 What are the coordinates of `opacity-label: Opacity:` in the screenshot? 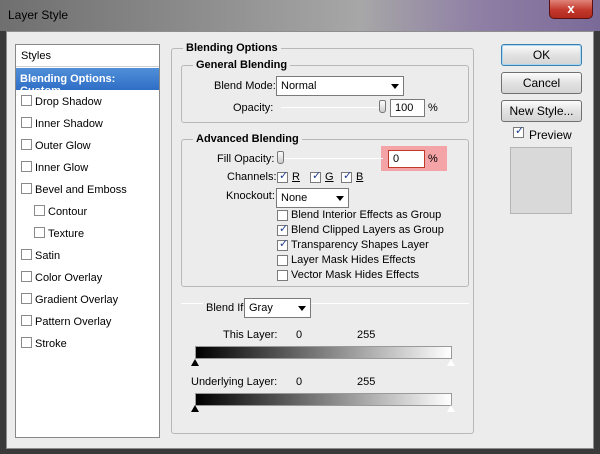 It's located at (253, 108).